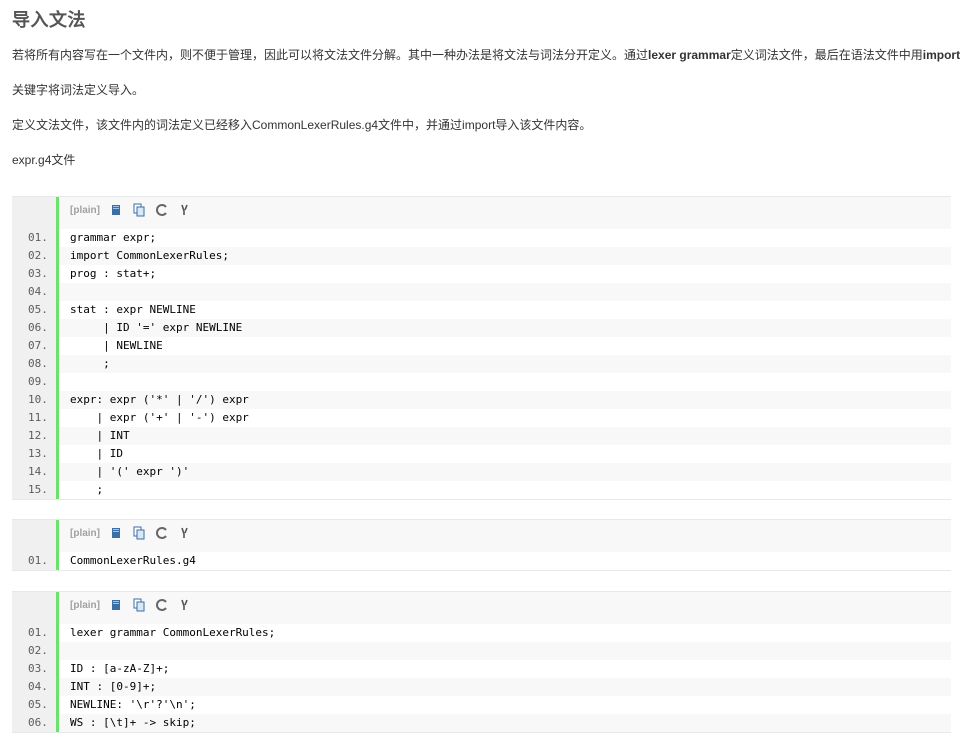  I want to click on code-text: | expr ('+' | '-') expr, so click(159, 417).